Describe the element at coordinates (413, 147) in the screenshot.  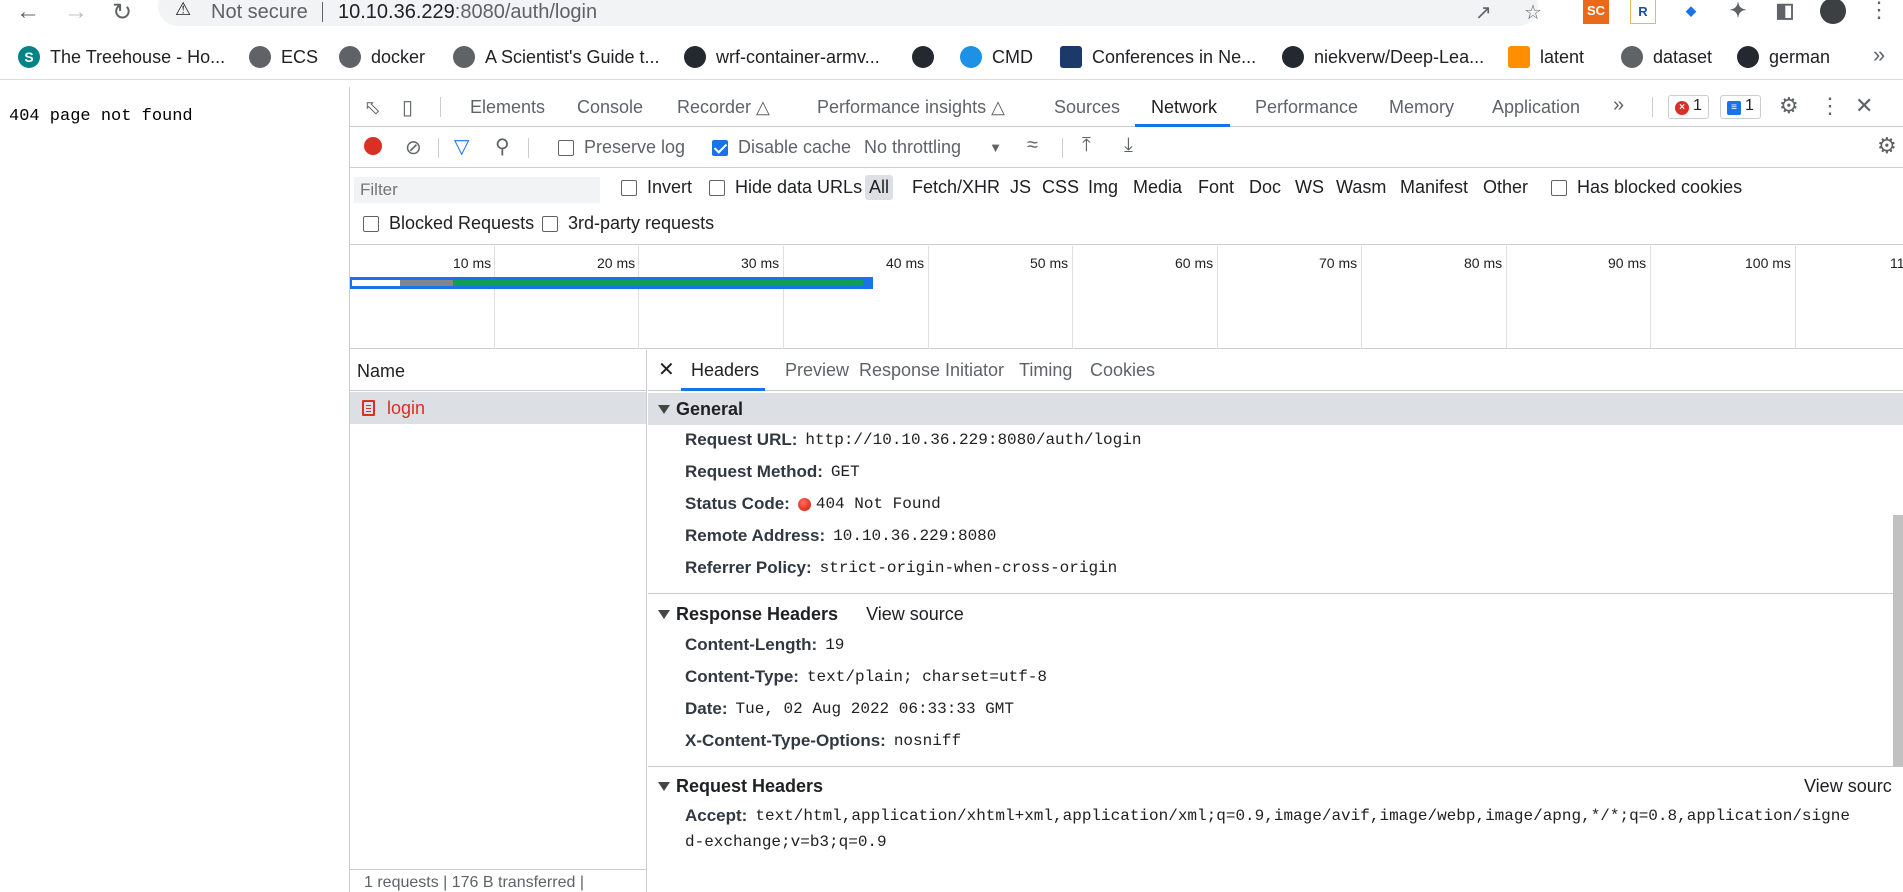
I see `clear-icon: ⊘` at that location.